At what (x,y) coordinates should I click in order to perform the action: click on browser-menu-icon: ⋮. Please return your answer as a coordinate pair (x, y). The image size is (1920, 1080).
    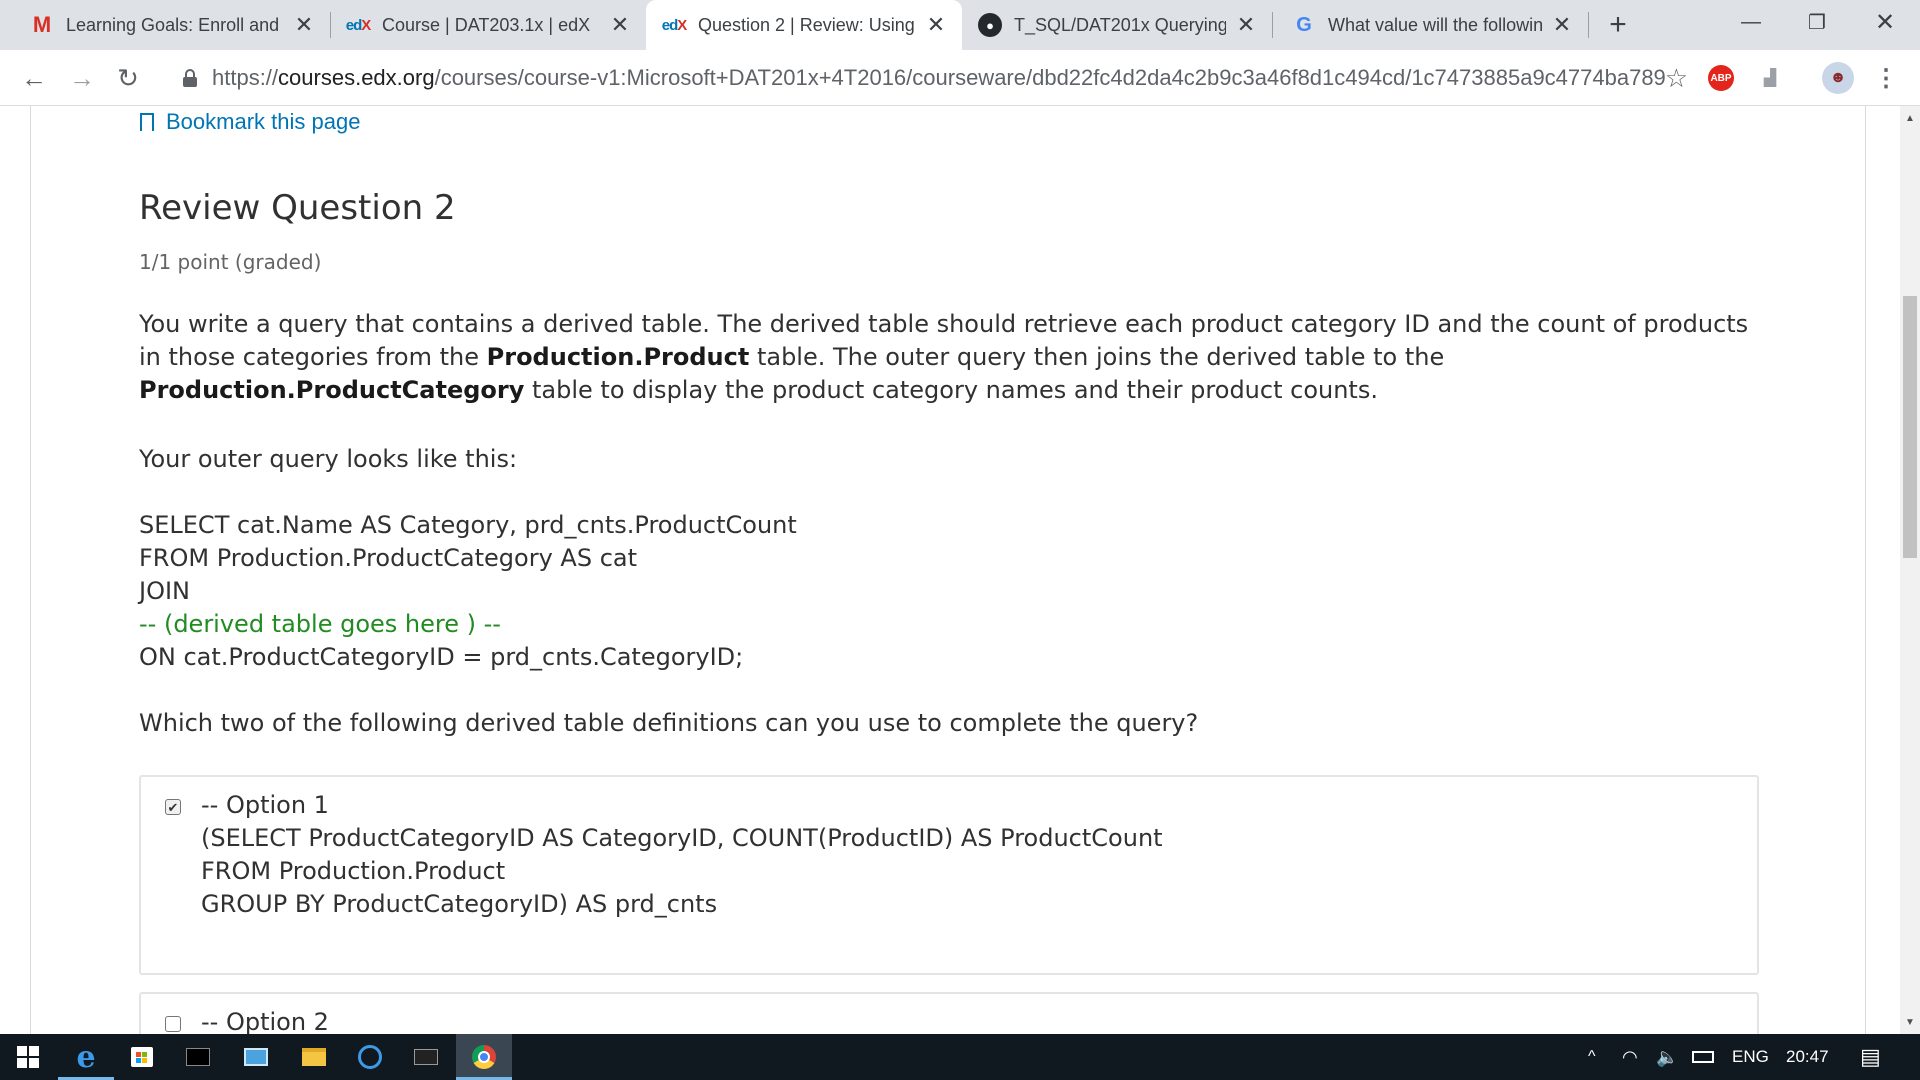
    Looking at the image, I should click on (1886, 78).